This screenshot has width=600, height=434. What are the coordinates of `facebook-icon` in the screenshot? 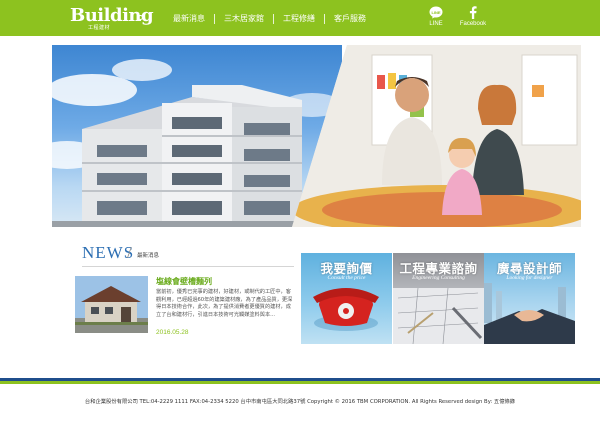 It's located at (473, 12).